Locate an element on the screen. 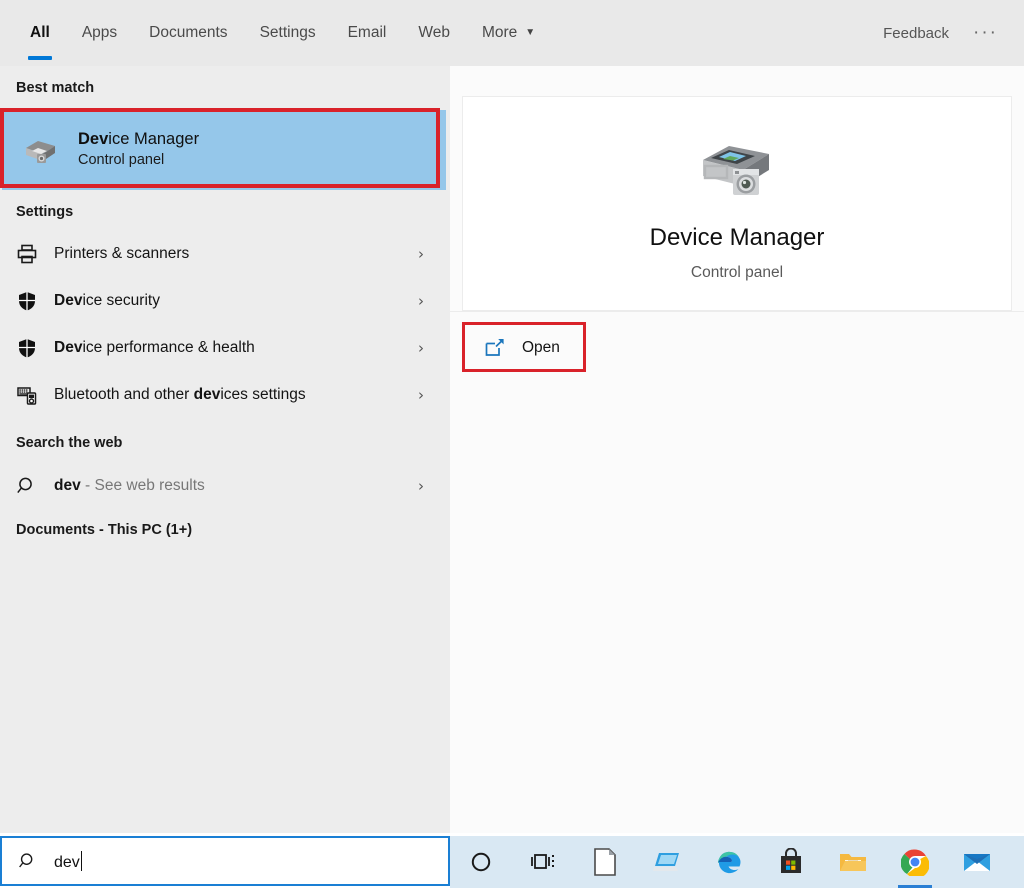  settings-item-bluetooth-other-devices: Bluetooth and other devices settings › is located at coordinates (225, 395).